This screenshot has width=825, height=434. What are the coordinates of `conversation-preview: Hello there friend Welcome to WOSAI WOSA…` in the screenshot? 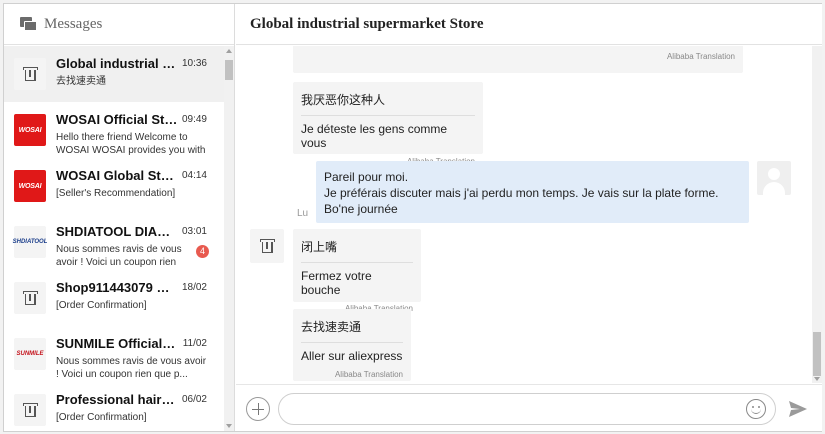 It's located at (131, 144).